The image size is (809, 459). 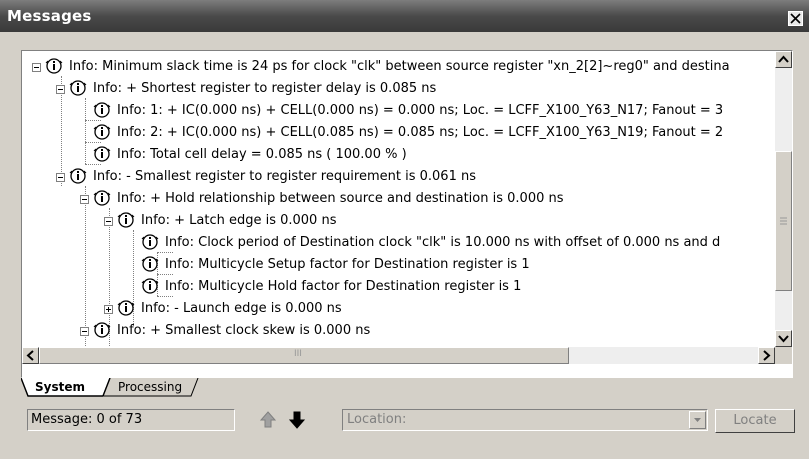 I want to click on scroll-grip: III, so click(x=298, y=354).